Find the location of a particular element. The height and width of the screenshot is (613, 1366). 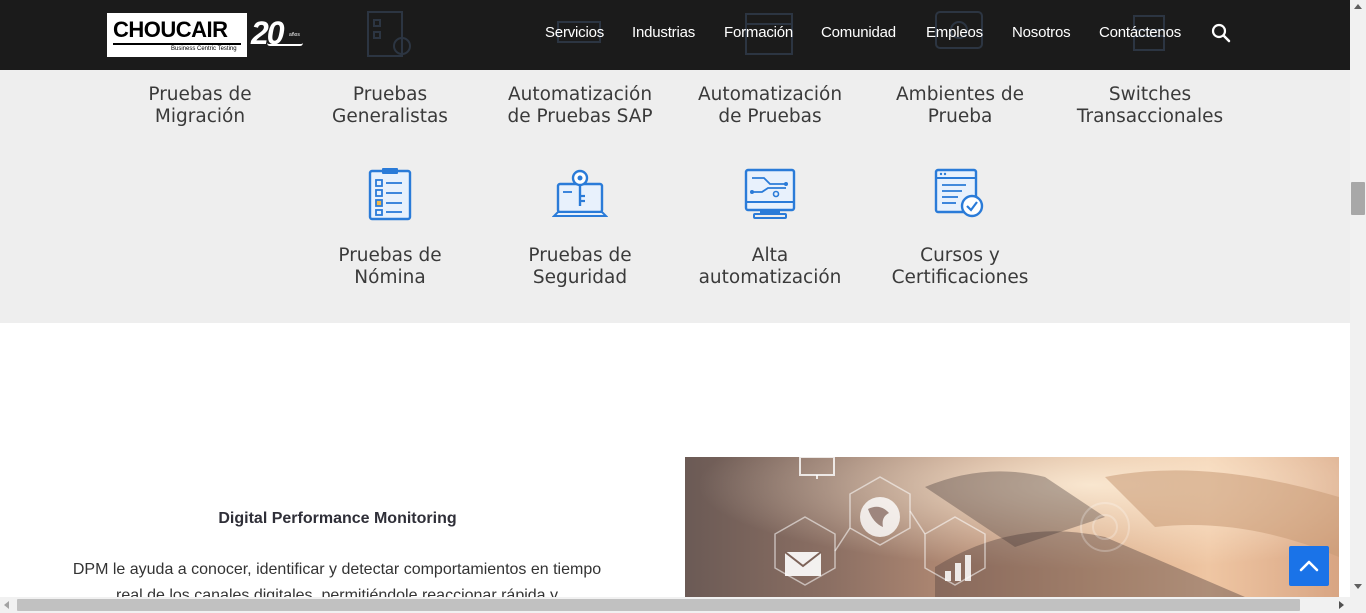

service-label-line: Migración is located at coordinates (200, 116).